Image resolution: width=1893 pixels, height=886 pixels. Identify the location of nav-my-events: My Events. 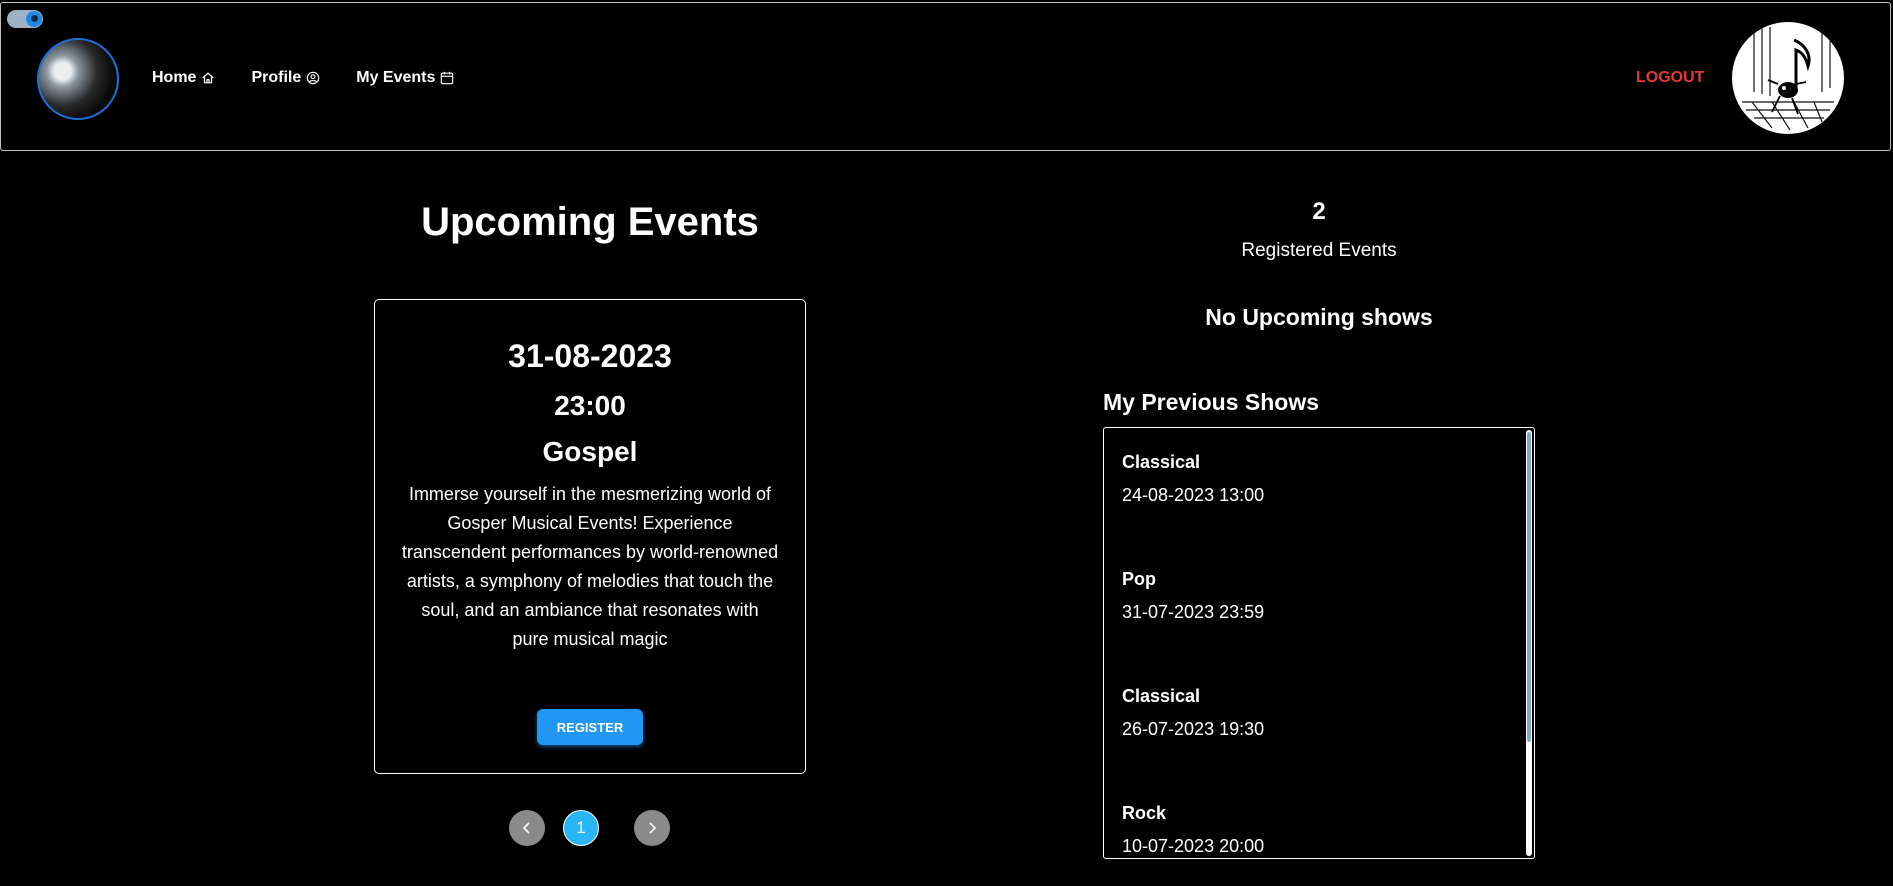
(405, 78).